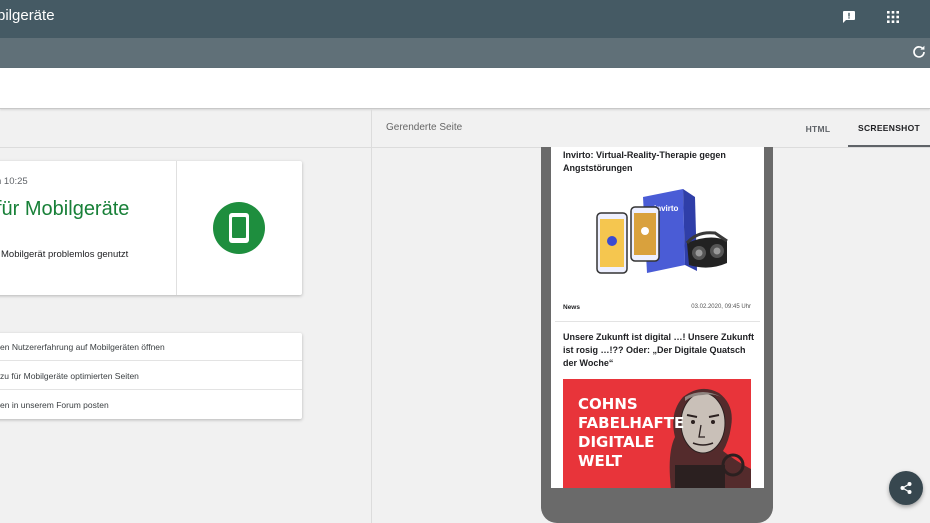 This screenshot has width=930, height=523. What do you see at coordinates (818, 128) in the screenshot?
I see `tab-html: HTML` at bounding box center [818, 128].